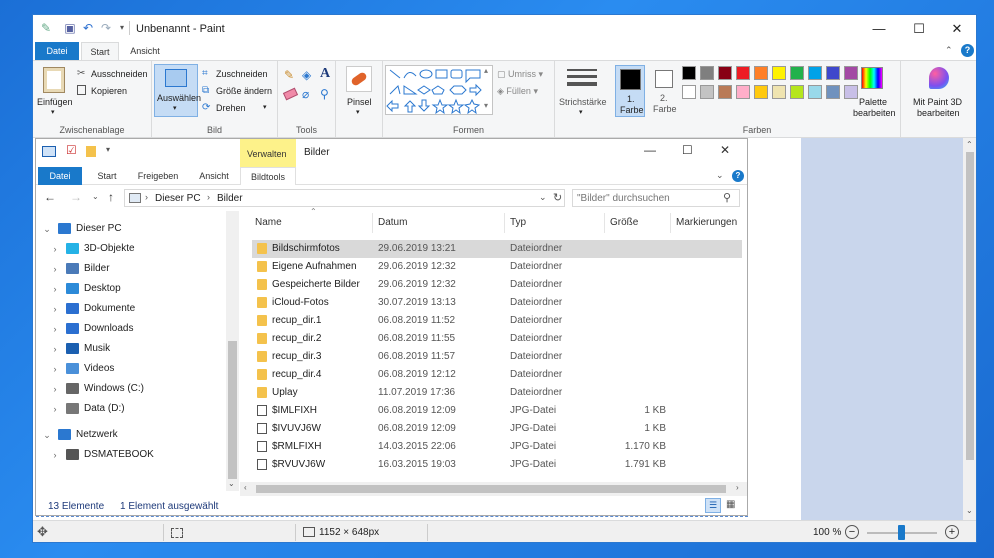 The height and width of the screenshot is (558, 994). I want to click on breadcrumb-this-pc: Dieser PC, so click(178, 198).